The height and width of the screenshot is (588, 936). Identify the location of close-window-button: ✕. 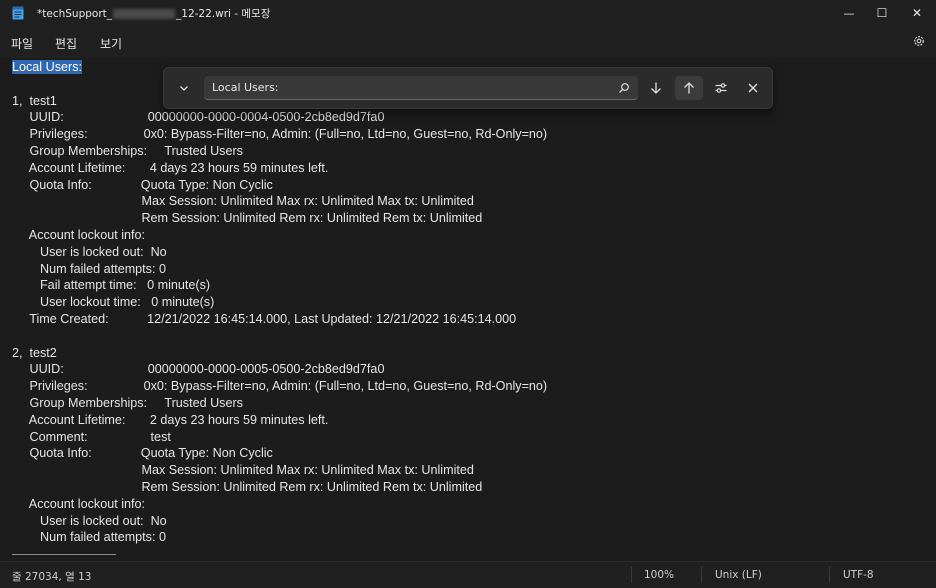
(917, 13).